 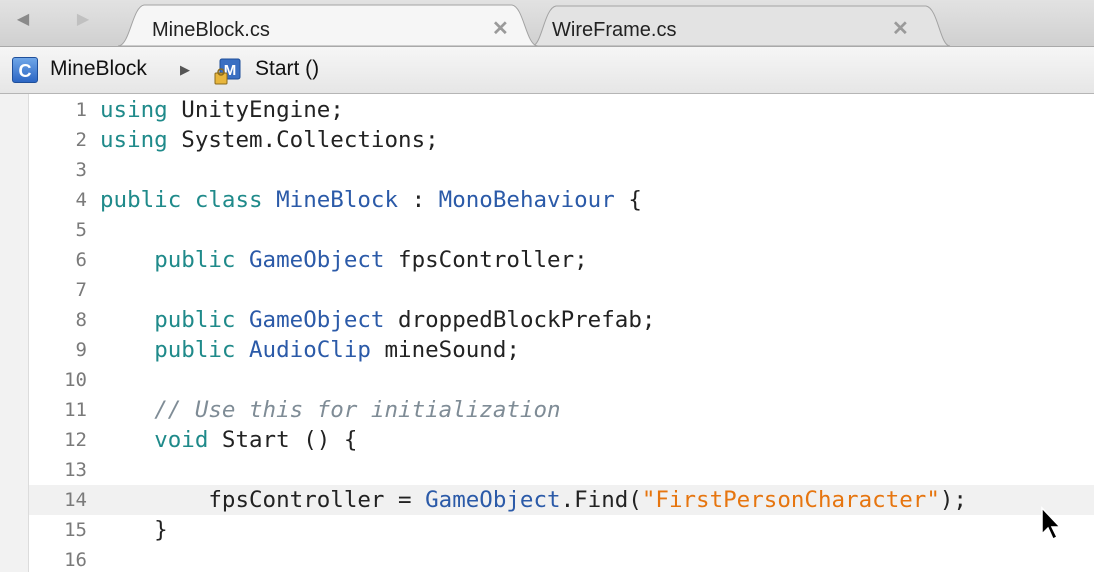 I want to click on tab-bar: ◀ ▶ WireFrame.cs ✕ MineBlock.cs ✕, so click(x=547, y=23).